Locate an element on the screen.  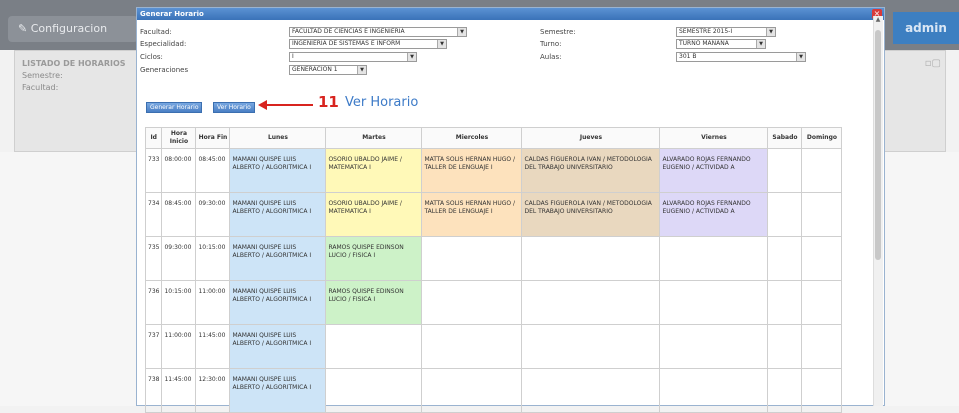
row-id: 733 is located at coordinates (153, 170).